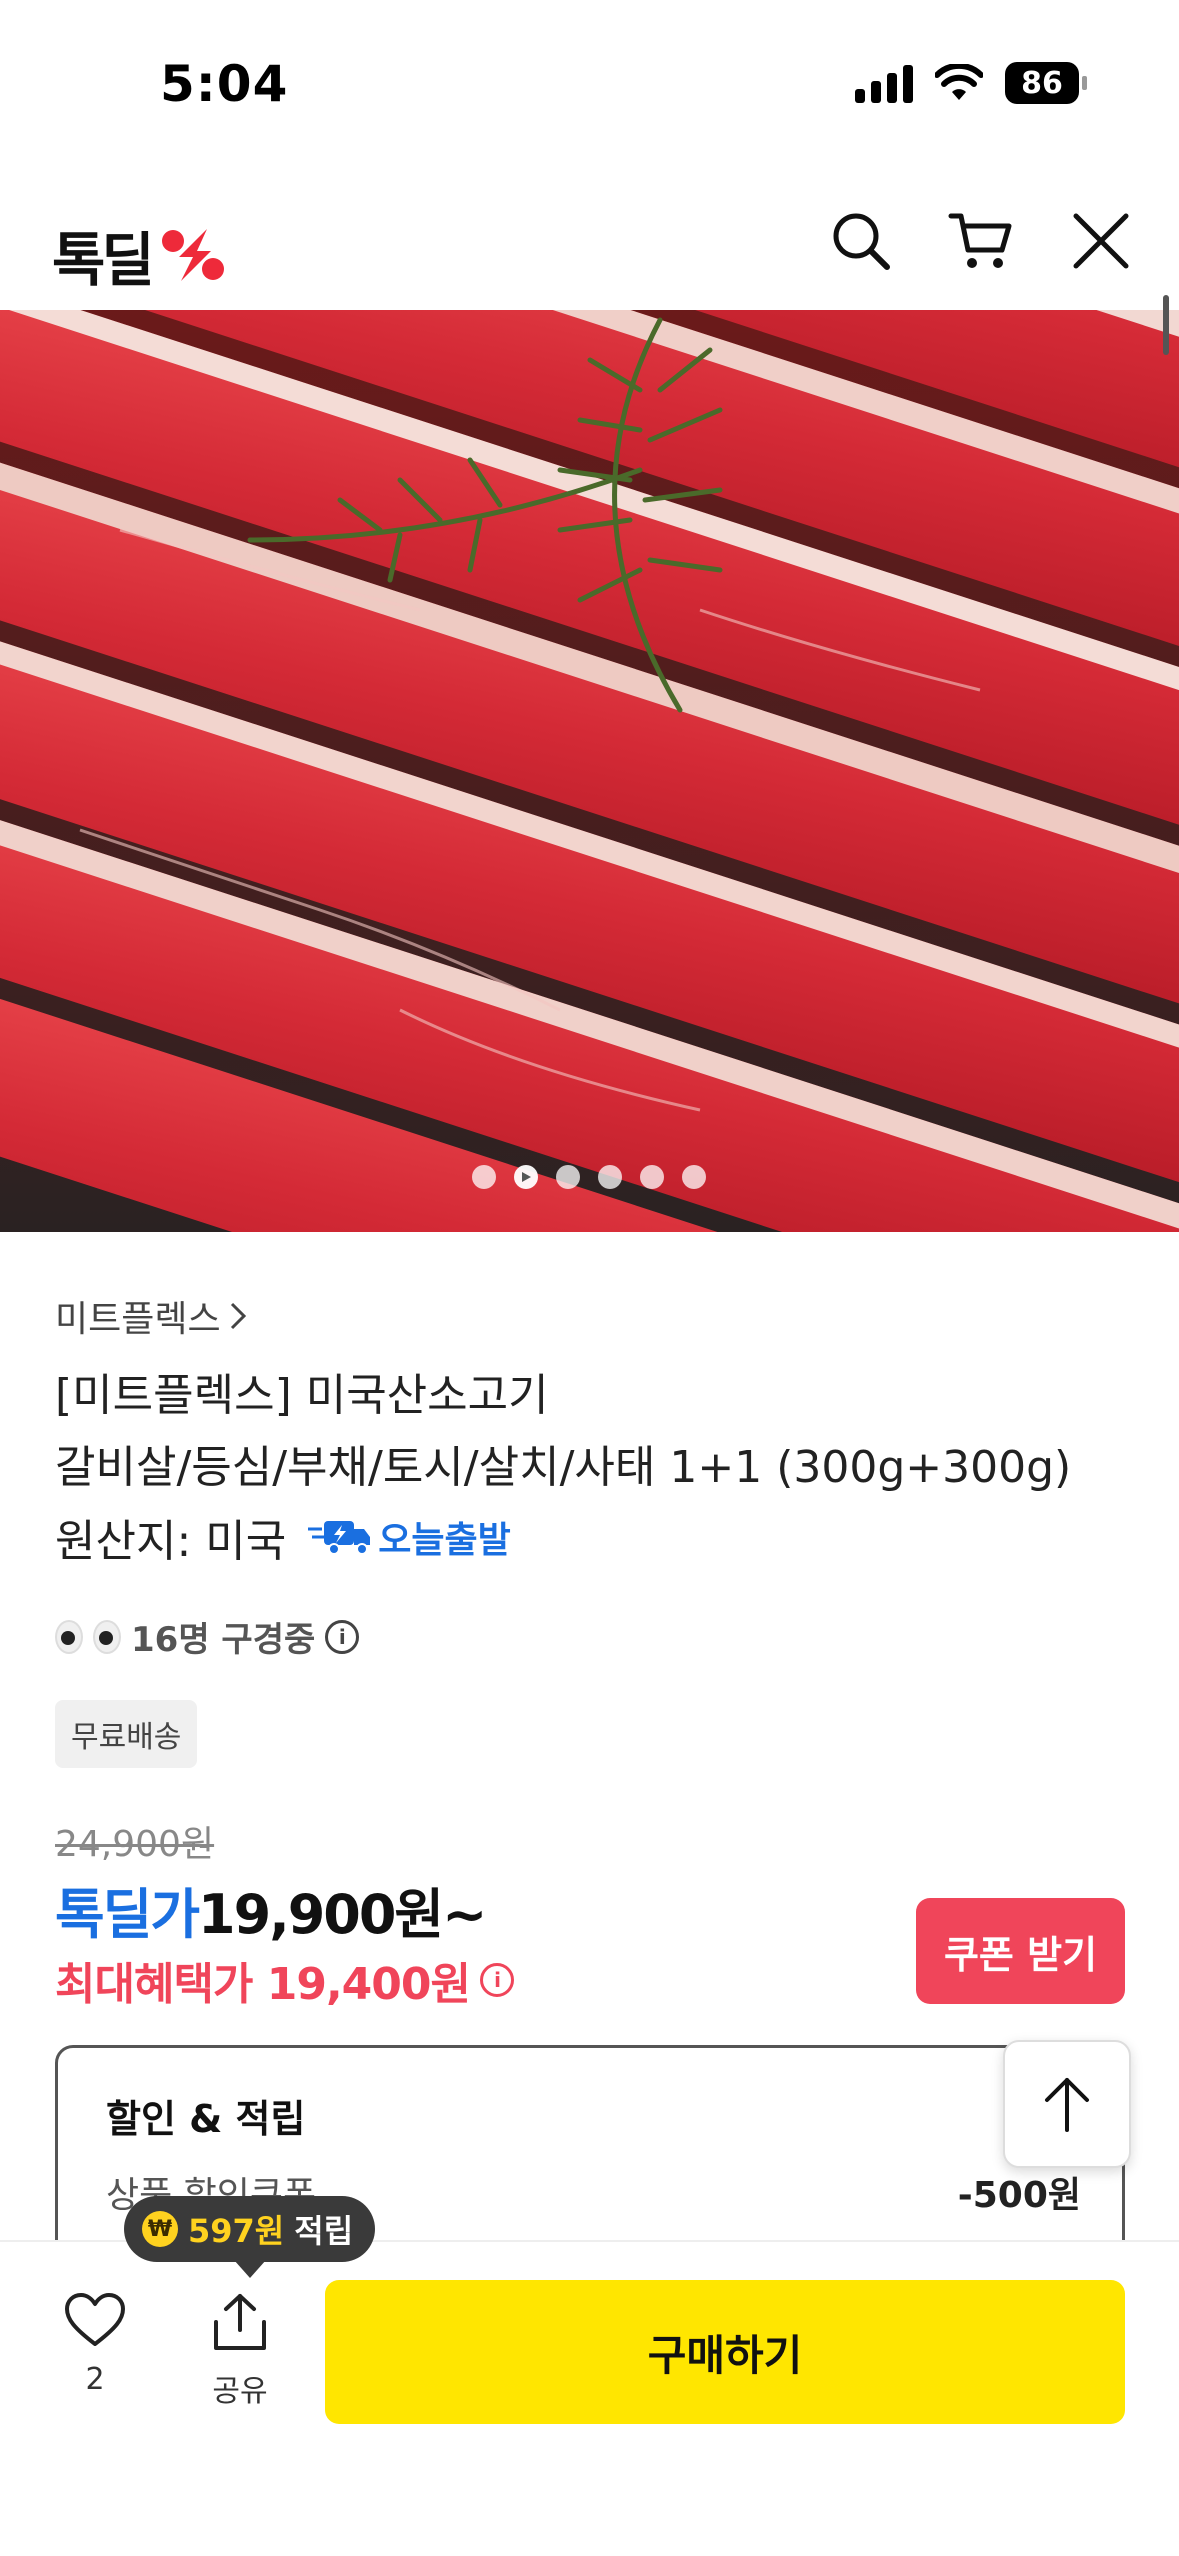 The image size is (1179, 2556). Describe the element at coordinates (240, 2322) in the screenshot. I see `share-icon` at that location.